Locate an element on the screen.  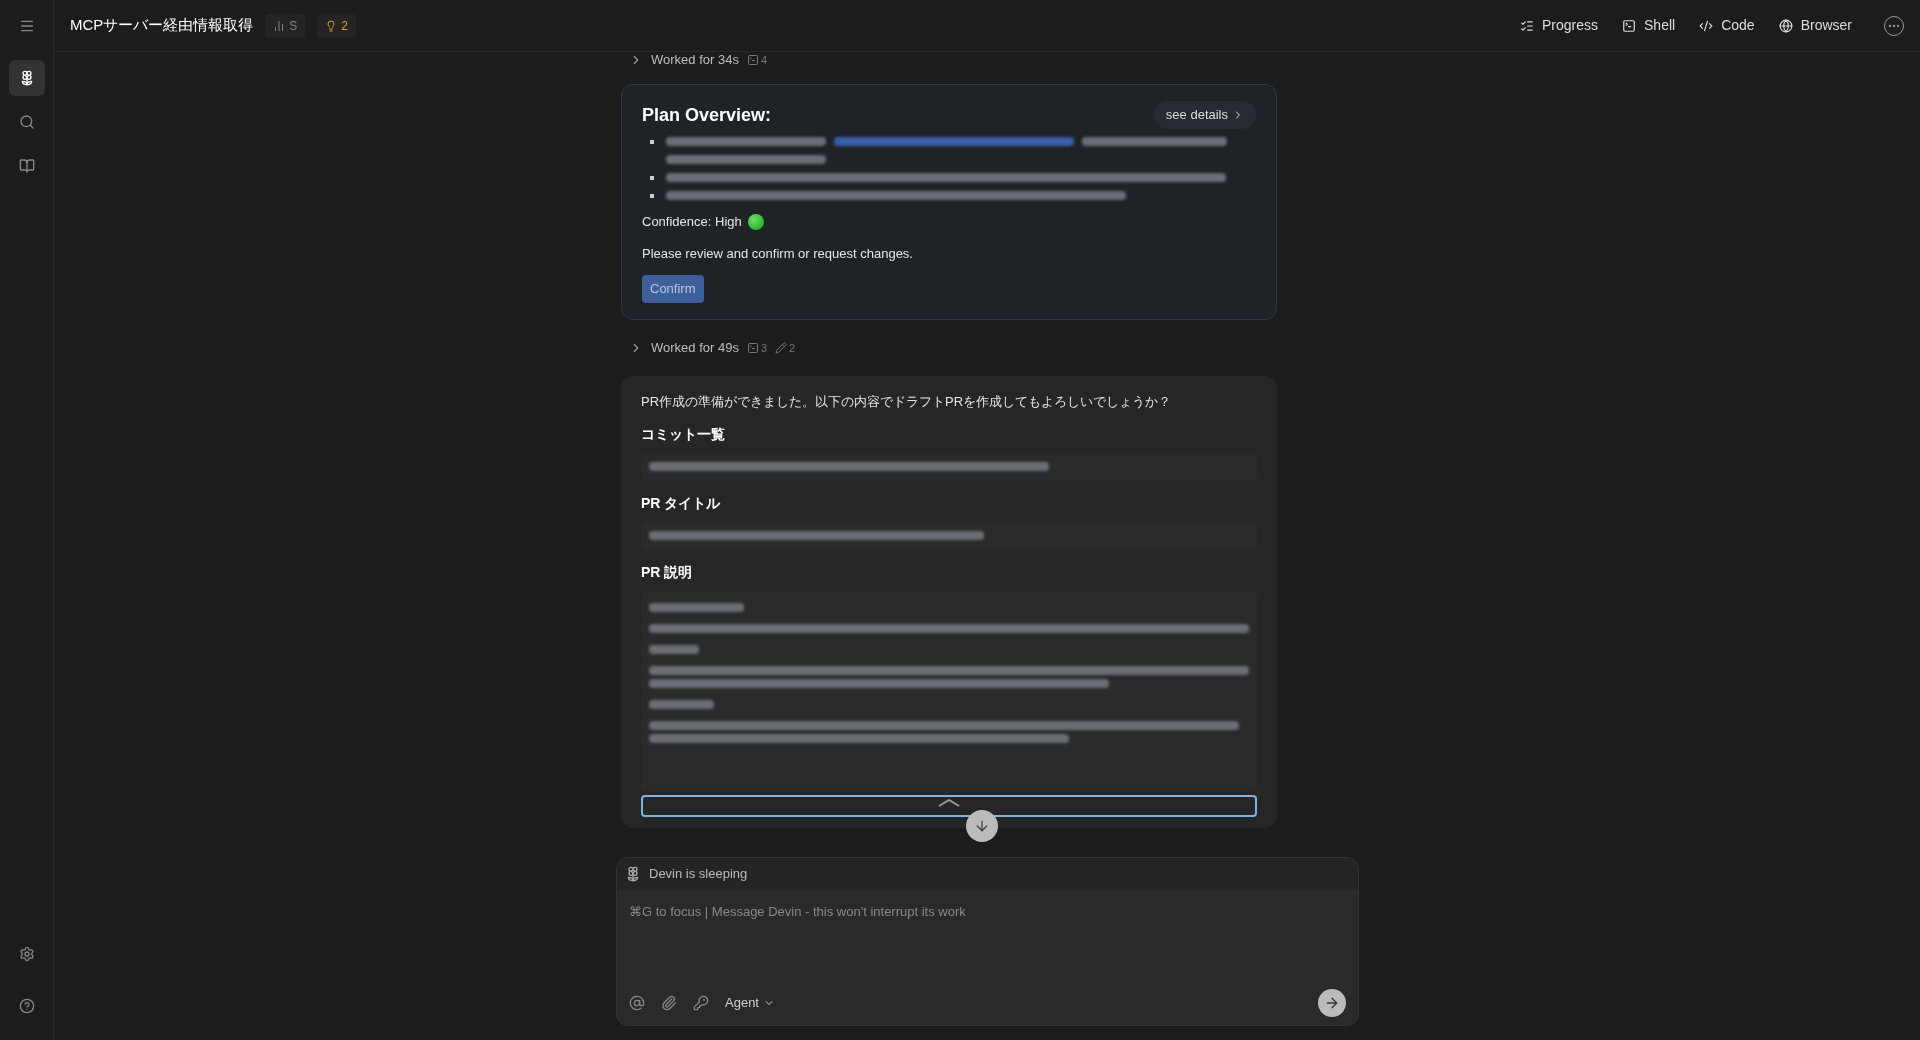
status-text: Devin is sleeping is located at coordinates (698, 874).